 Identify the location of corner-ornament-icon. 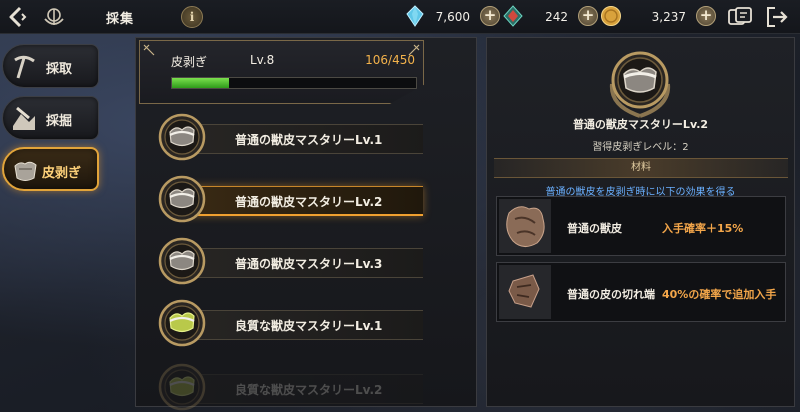
(149, 50).